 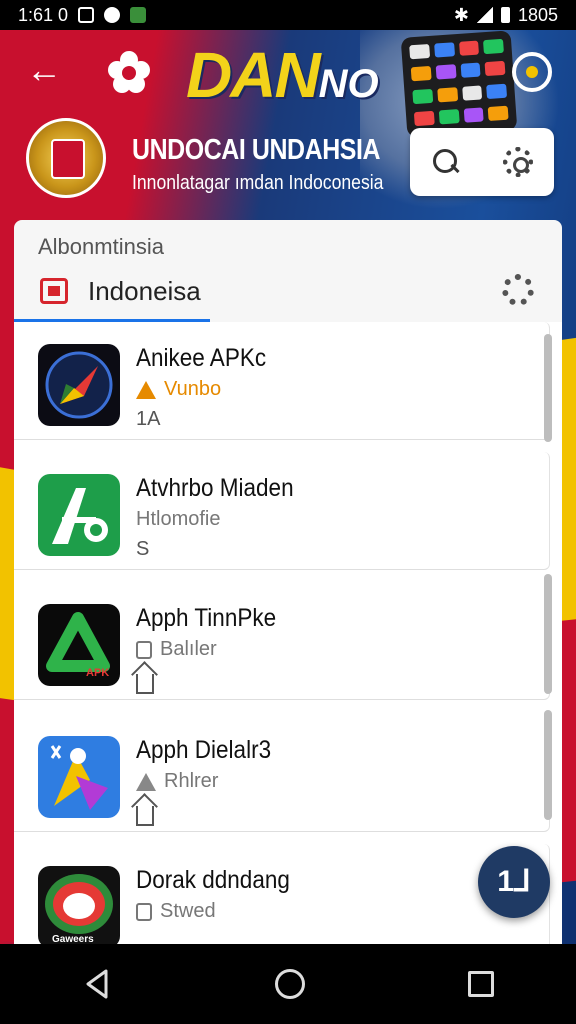 What do you see at coordinates (288, 271) in the screenshot?
I see `search-card: Albonmtinsia Indoneisa` at bounding box center [288, 271].